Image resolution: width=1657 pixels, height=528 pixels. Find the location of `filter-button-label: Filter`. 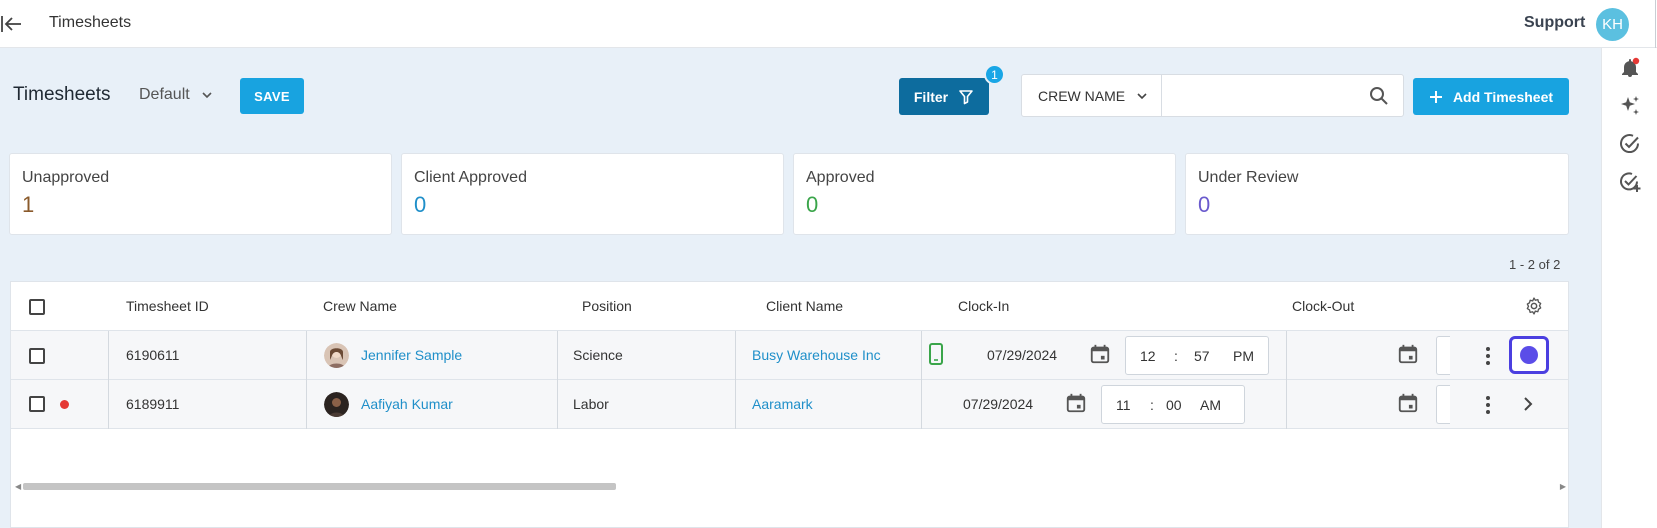

filter-button-label: Filter is located at coordinates (931, 96).